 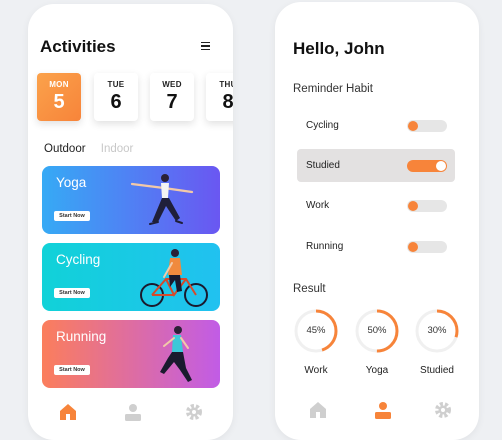 What do you see at coordinates (219, 97) in the screenshot?
I see `date-card-thu: THU 8` at bounding box center [219, 97].